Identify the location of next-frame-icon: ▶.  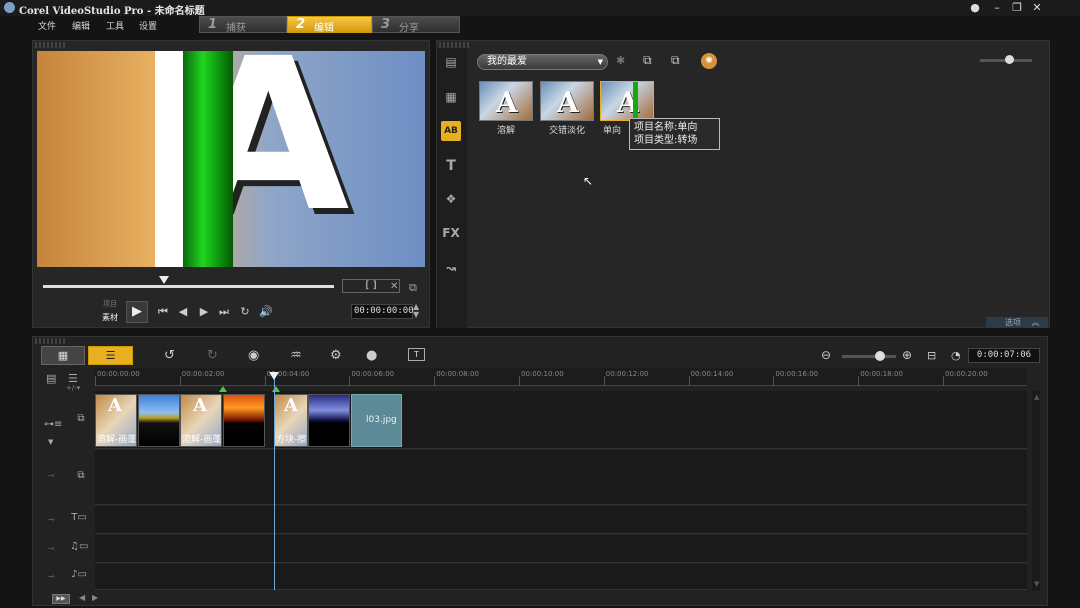
(204, 312).